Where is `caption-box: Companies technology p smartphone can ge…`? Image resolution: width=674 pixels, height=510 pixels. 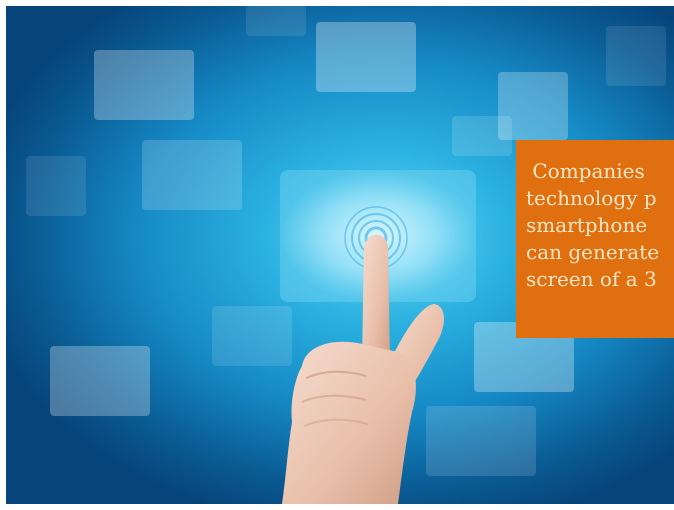 caption-box: Companies technology p smartphone can ge… is located at coordinates (595, 239).